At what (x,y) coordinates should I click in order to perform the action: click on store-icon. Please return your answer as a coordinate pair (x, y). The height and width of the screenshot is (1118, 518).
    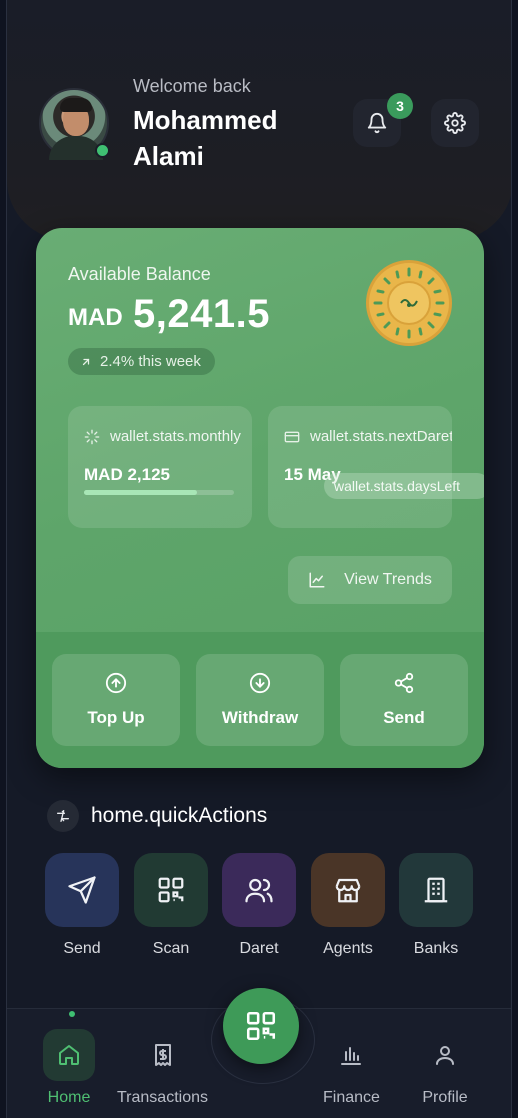
    Looking at the image, I should click on (348, 890).